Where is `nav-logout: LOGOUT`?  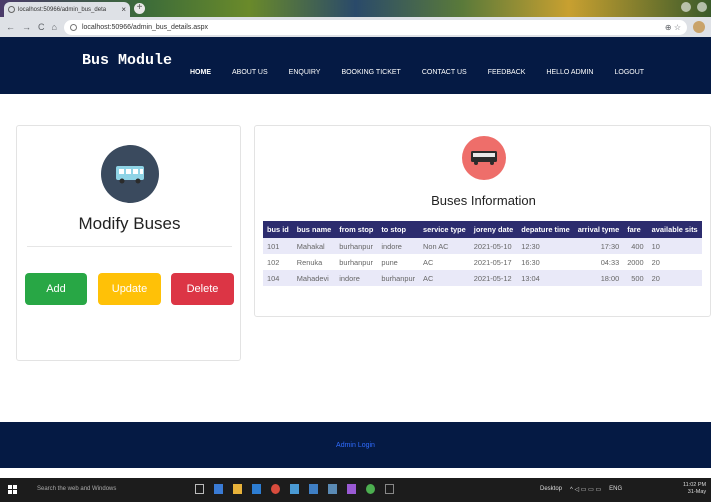 nav-logout: LOGOUT is located at coordinates (630, 72).